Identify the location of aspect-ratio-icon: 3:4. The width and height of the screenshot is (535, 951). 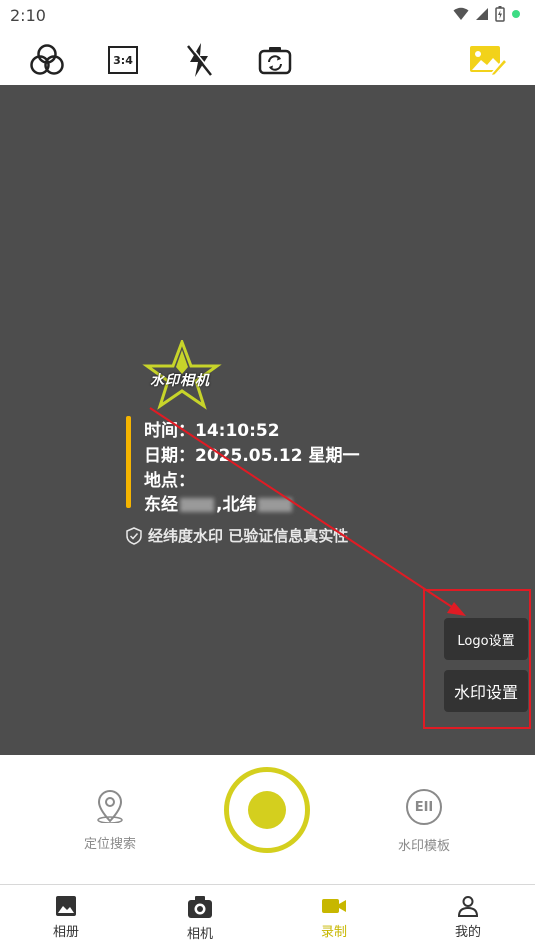
(123, 60).